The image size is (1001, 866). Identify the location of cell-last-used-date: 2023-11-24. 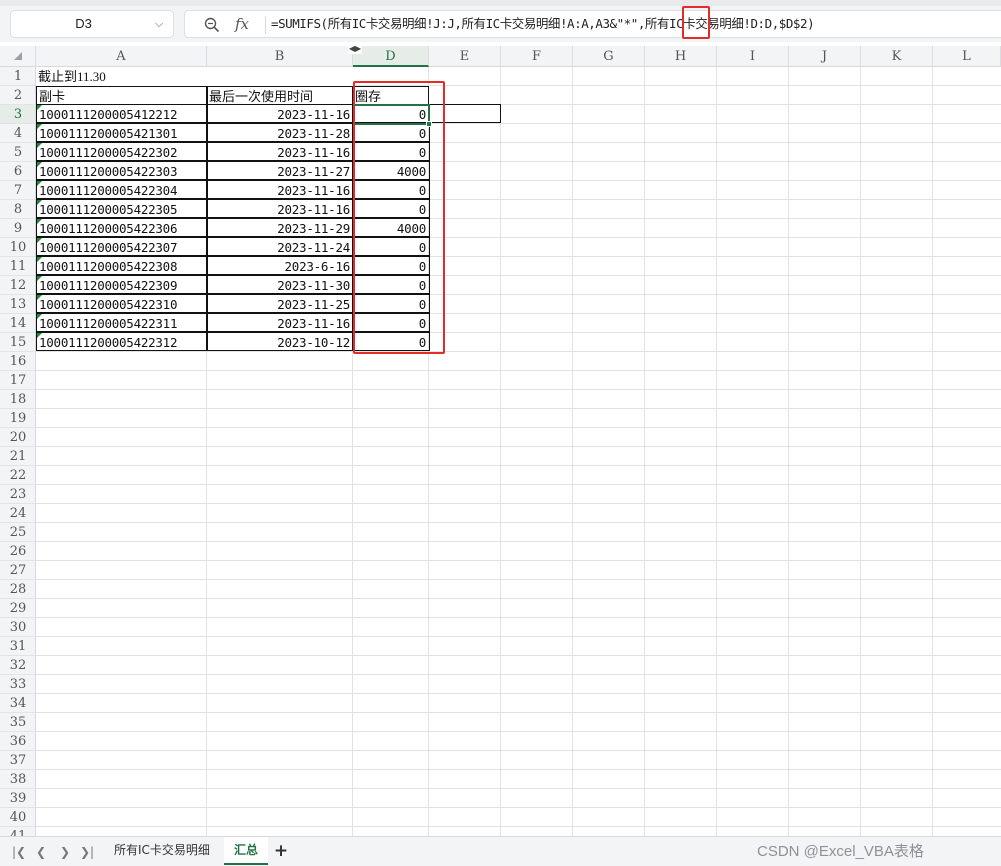
(280, 246).